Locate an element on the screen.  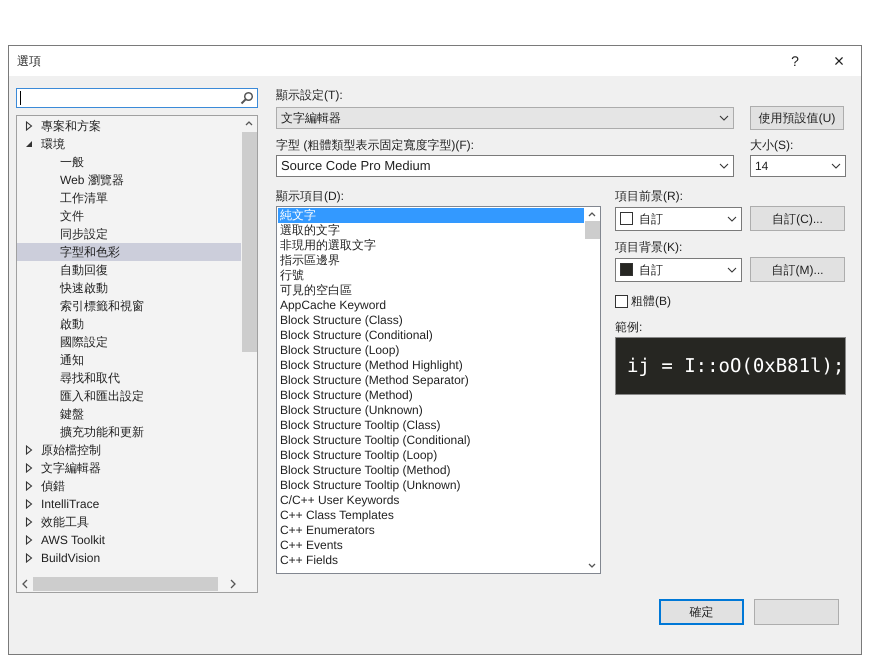
tree-item: 國際設定 is located at coordinates (129, 342).